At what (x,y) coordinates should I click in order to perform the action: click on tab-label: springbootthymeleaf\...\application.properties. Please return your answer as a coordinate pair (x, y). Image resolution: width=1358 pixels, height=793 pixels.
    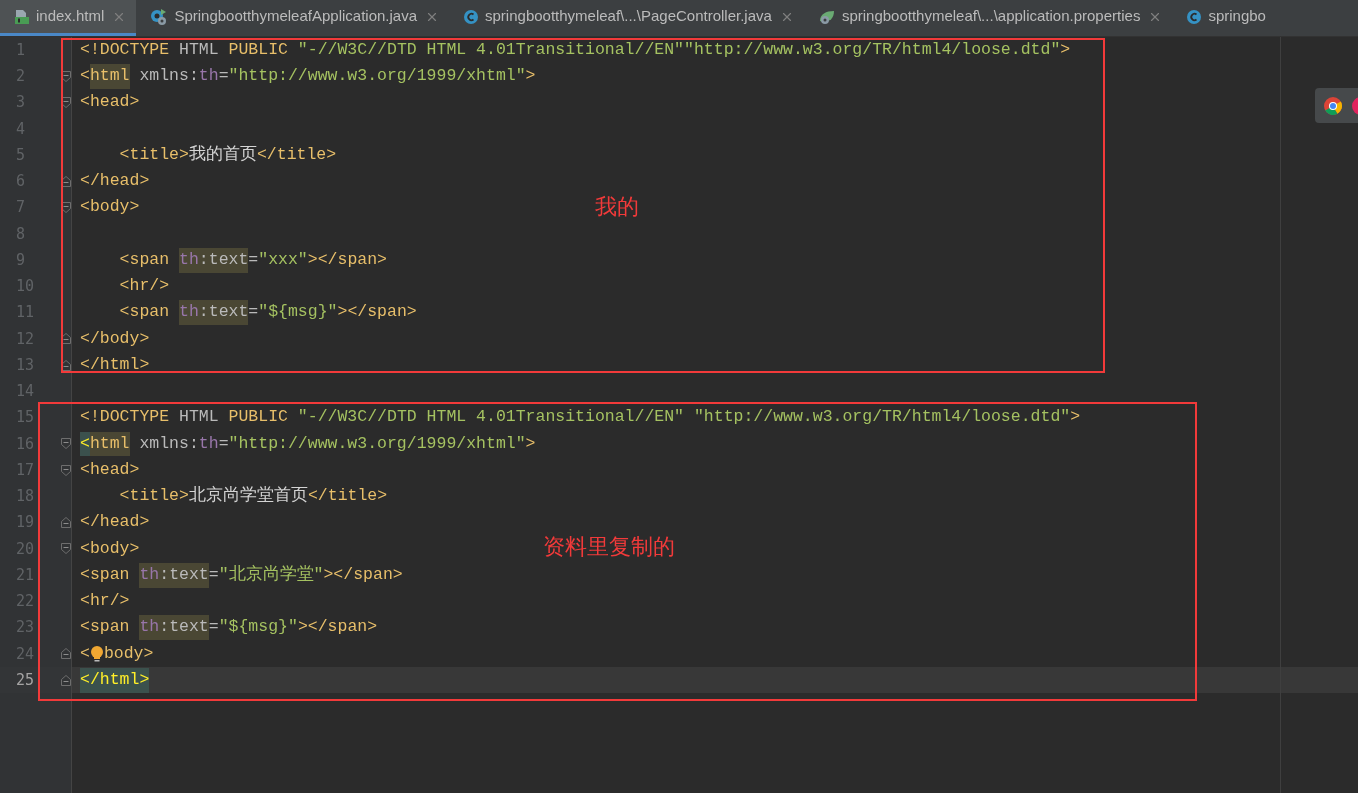
    Looking at the image, I should click on (991, 16).